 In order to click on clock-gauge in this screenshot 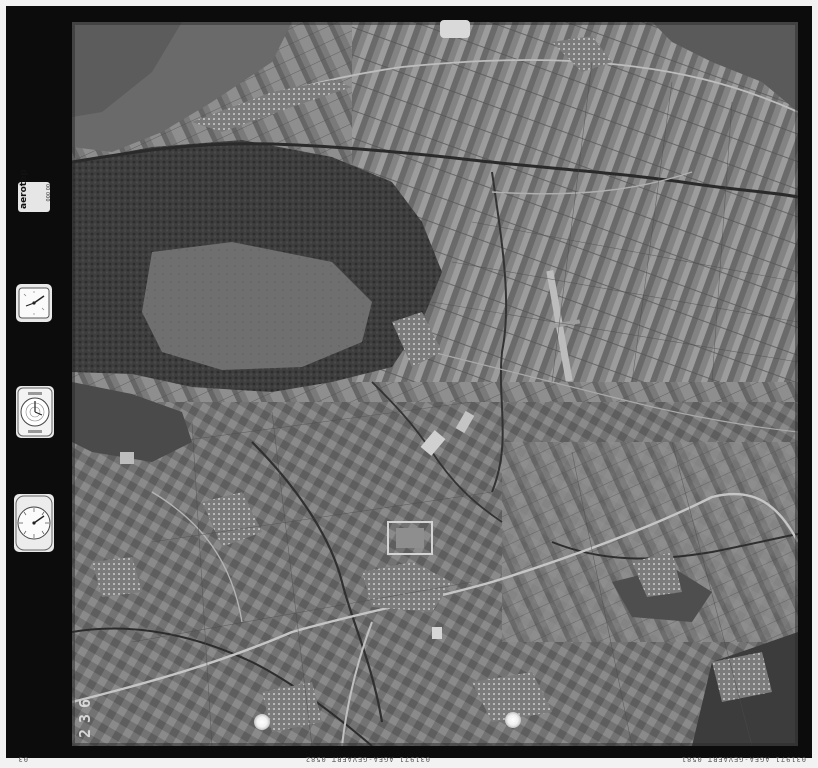, I will do `click(35, 412)`.